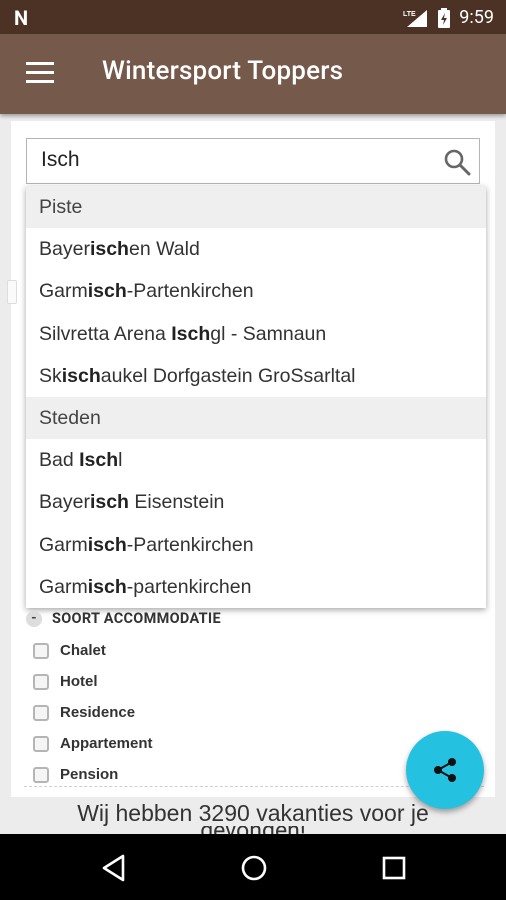 The width and height of the screenshot is (506, 900). What do you see at coordinates (106, 743) in the screenshot?
I see `checkbox-label: Appartement` at bounding box center [106, 743].